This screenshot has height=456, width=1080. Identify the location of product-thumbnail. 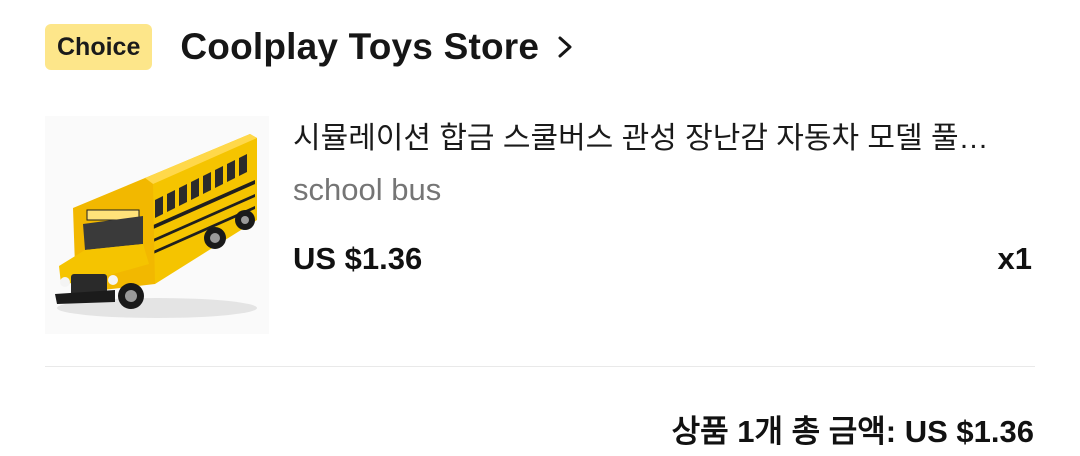
(157, 225).